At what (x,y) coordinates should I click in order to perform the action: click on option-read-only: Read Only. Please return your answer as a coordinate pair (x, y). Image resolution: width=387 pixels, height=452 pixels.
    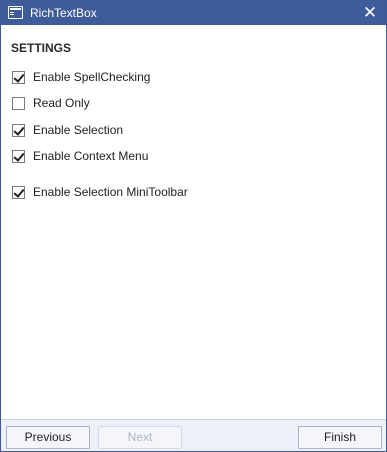
    Looking at the image, I should click on (51, 103).